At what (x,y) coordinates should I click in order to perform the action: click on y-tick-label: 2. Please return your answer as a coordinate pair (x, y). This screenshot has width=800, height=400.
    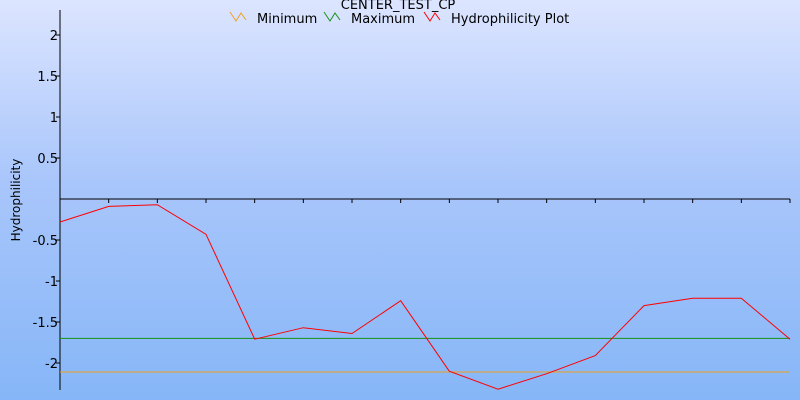
    Looking at the image, I should click on (54, 36).